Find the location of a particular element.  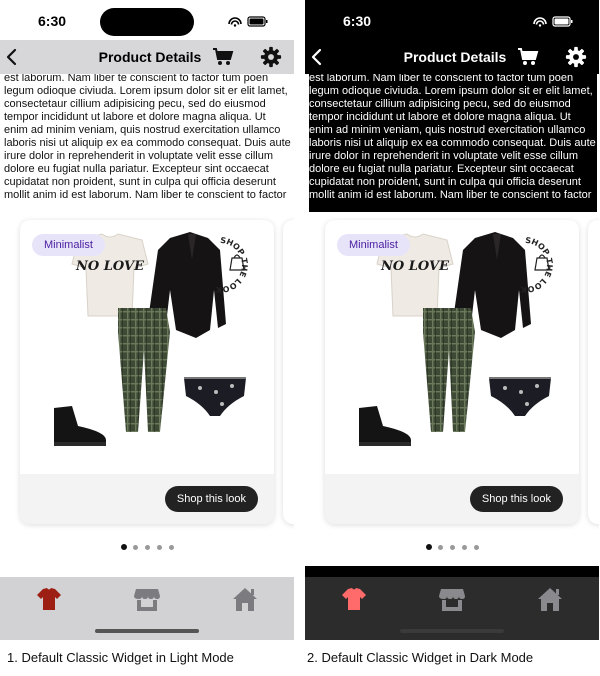

caption-light: 1. Default Classic Widget in Light Mode is located at coordinates (120, 657).